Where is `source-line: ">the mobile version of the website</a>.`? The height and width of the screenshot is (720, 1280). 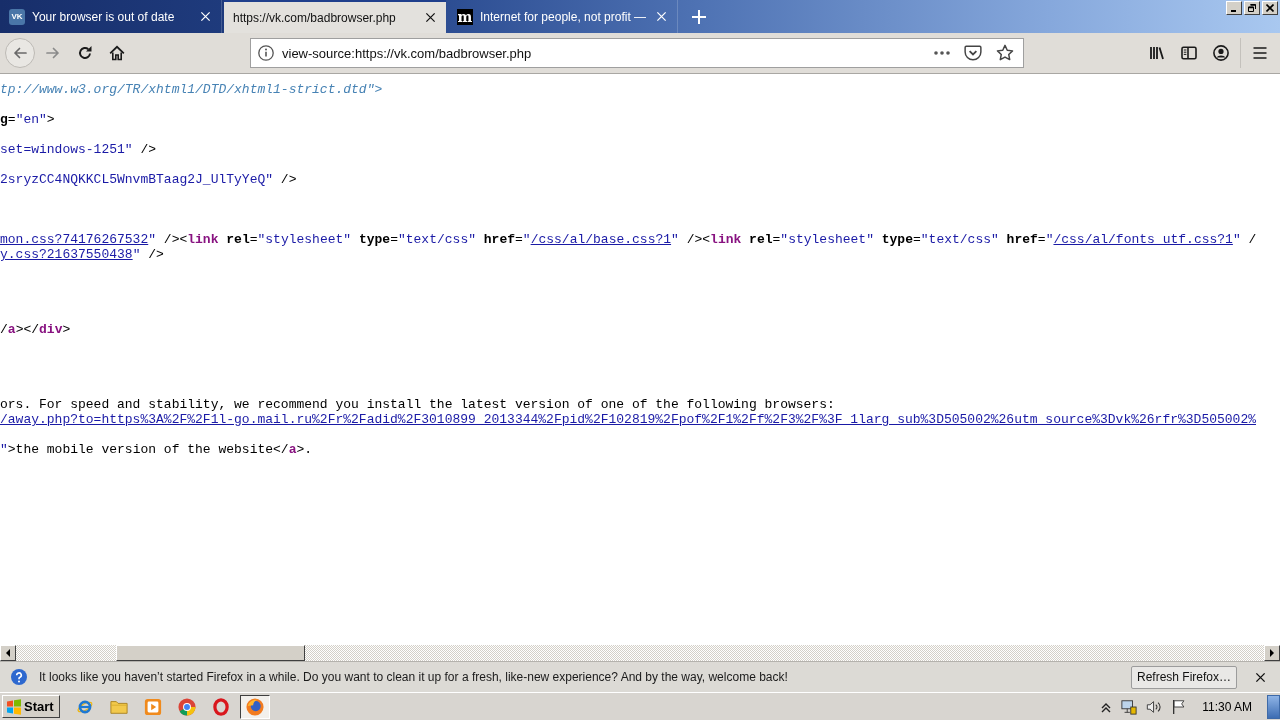 source-line: ">the mobile version of the website</a>. is located at coordinates (156, 449).